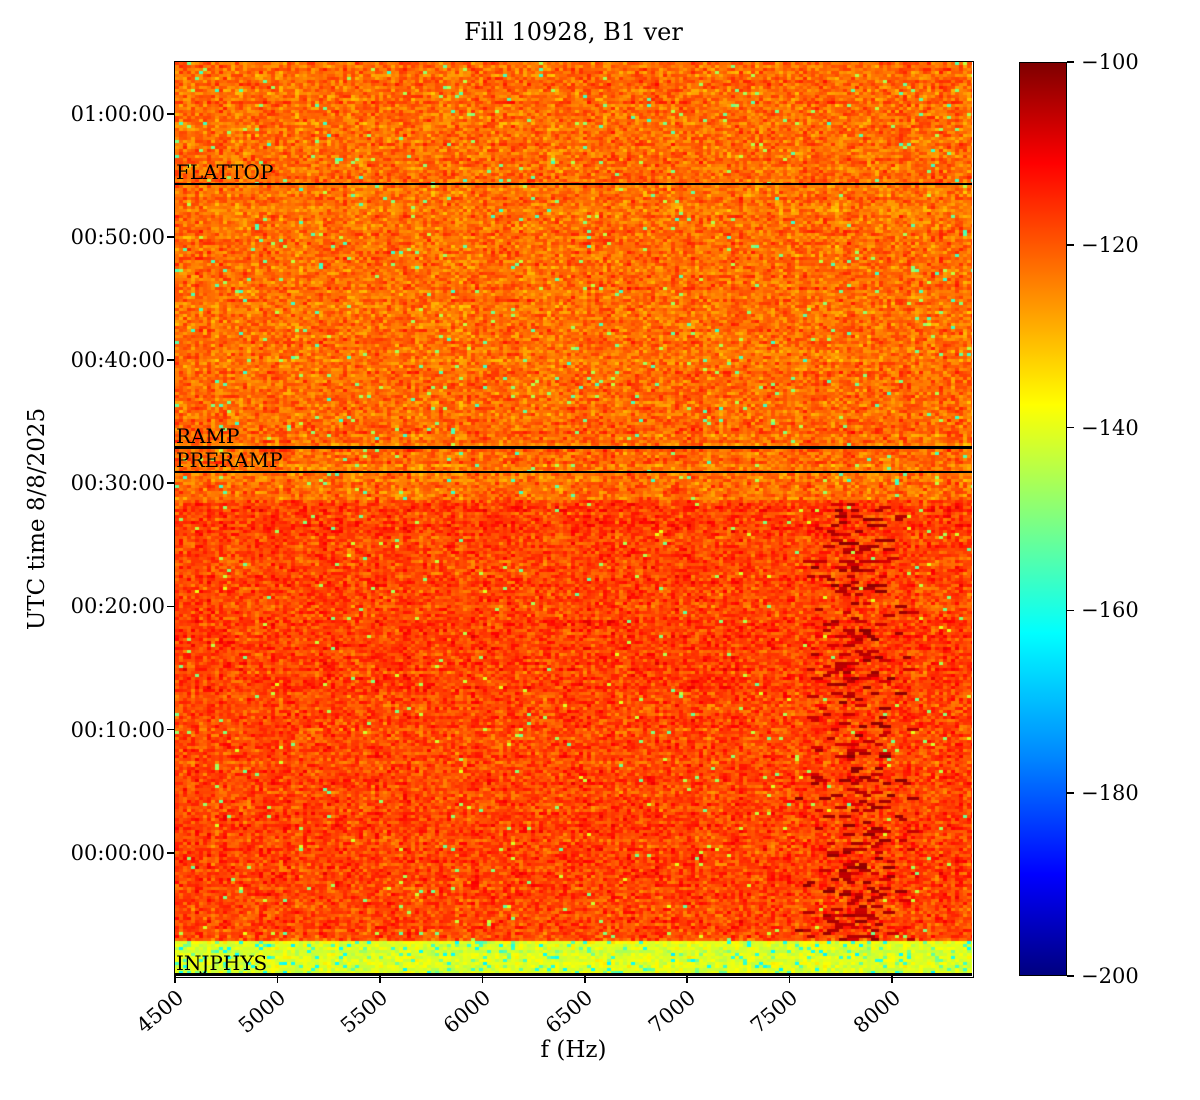  Describe the element at coordinates (876, 1011) in the screenshot. I see `x-tick-label: 8000` at that location.